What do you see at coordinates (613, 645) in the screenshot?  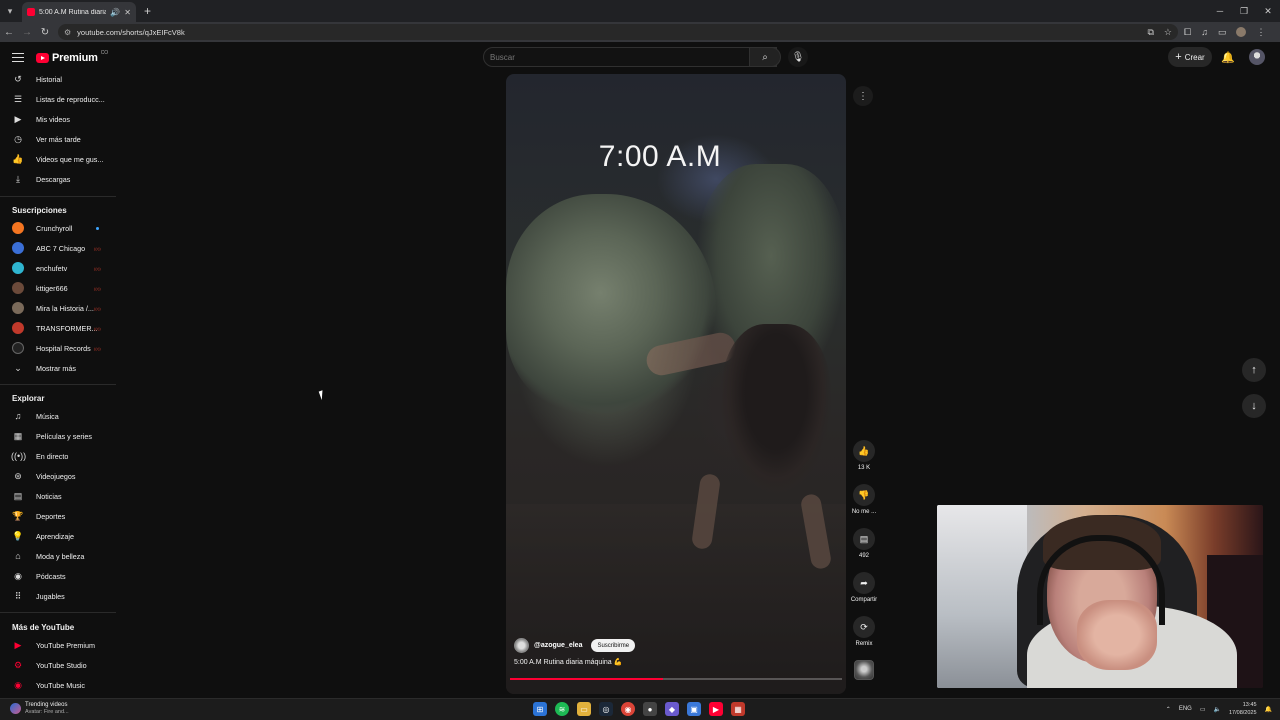 I see `subscribe-button: Suscribirme` at bounding box center [613, 645].